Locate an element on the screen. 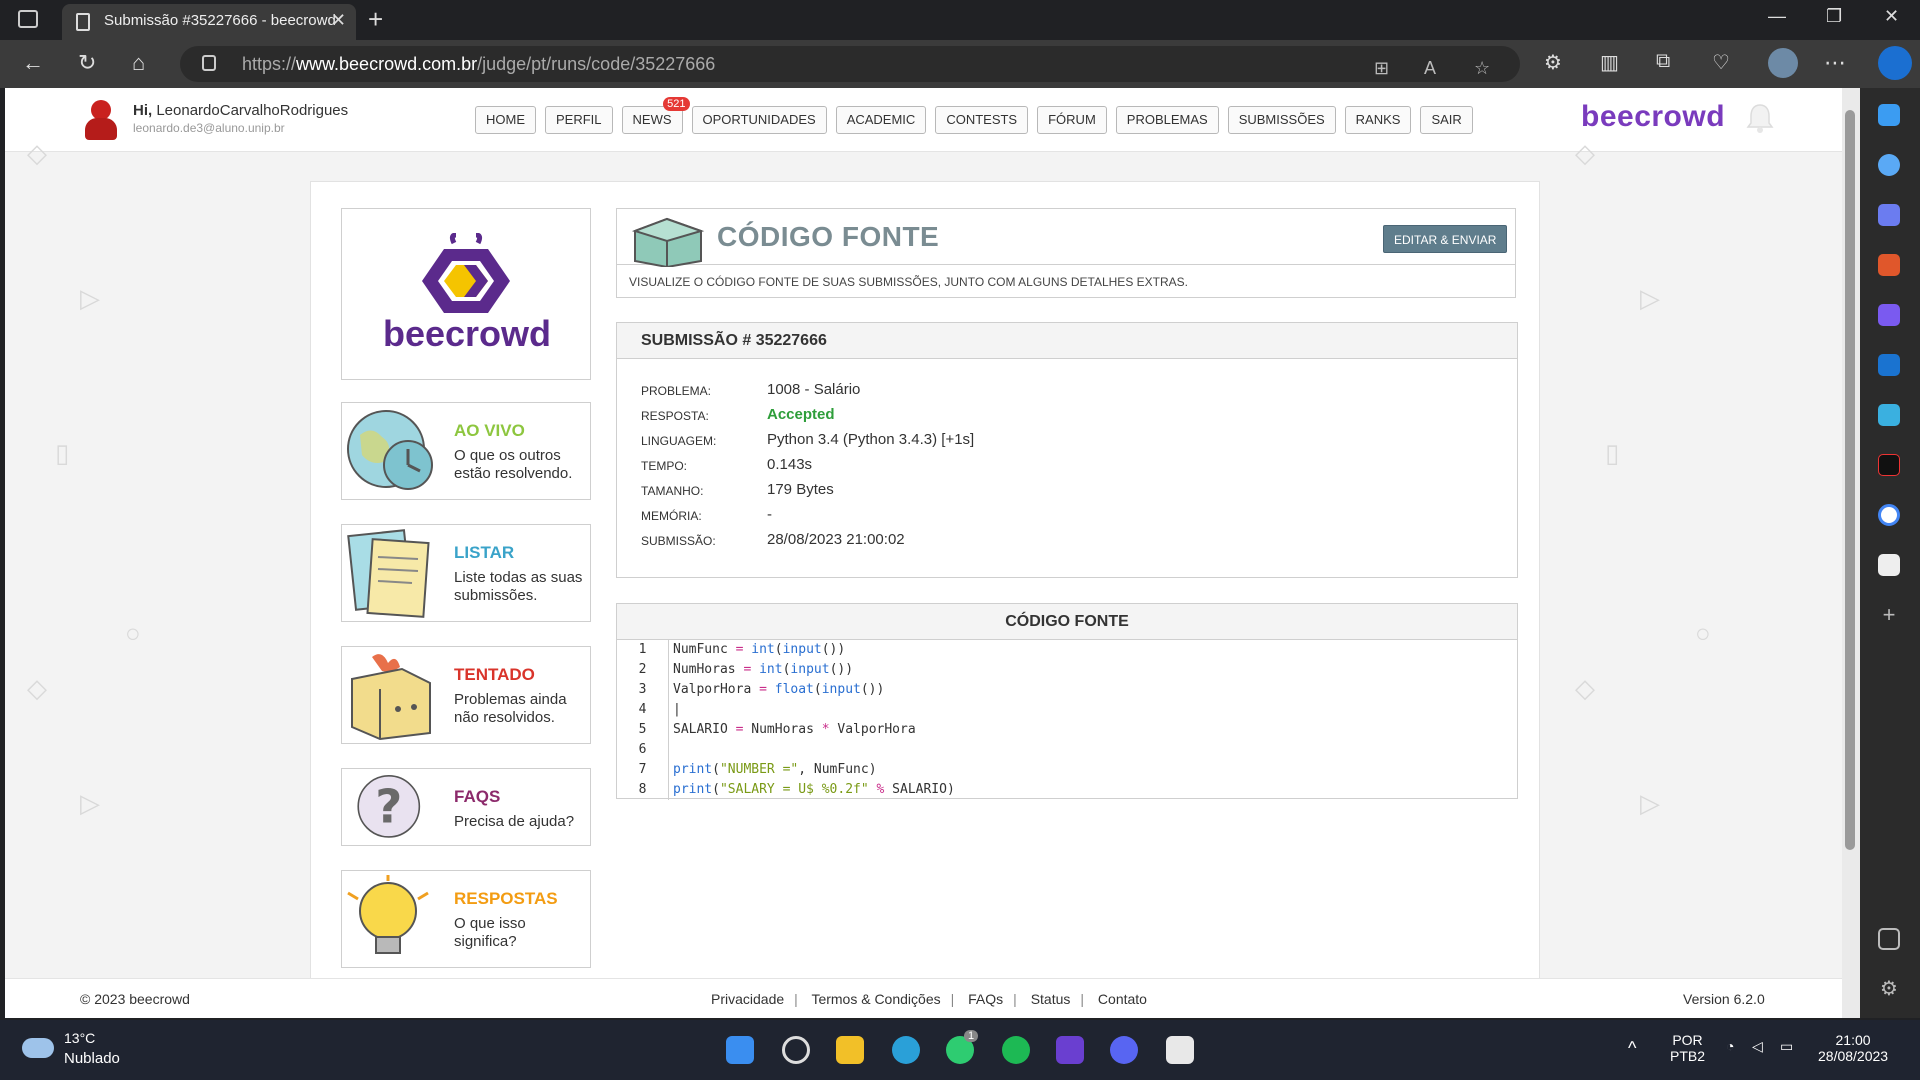 Image resolution: width=1920 pixels, height=1080 pixels. footer-link-faqs: FAQs is located at coordinates (985, 999).